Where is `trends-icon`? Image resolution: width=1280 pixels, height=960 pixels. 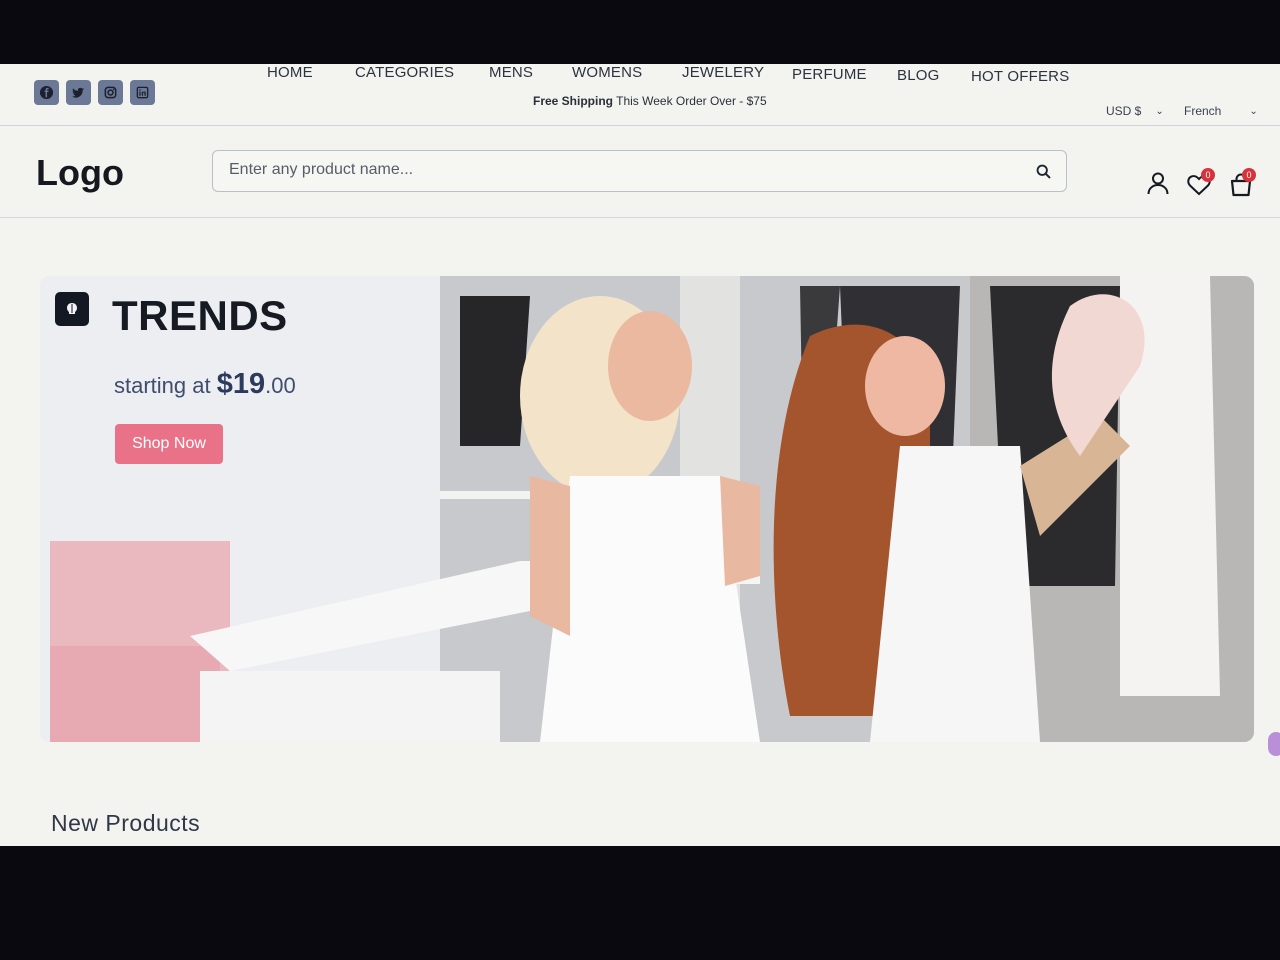 trends-icon is located at coordinates (72, 309).